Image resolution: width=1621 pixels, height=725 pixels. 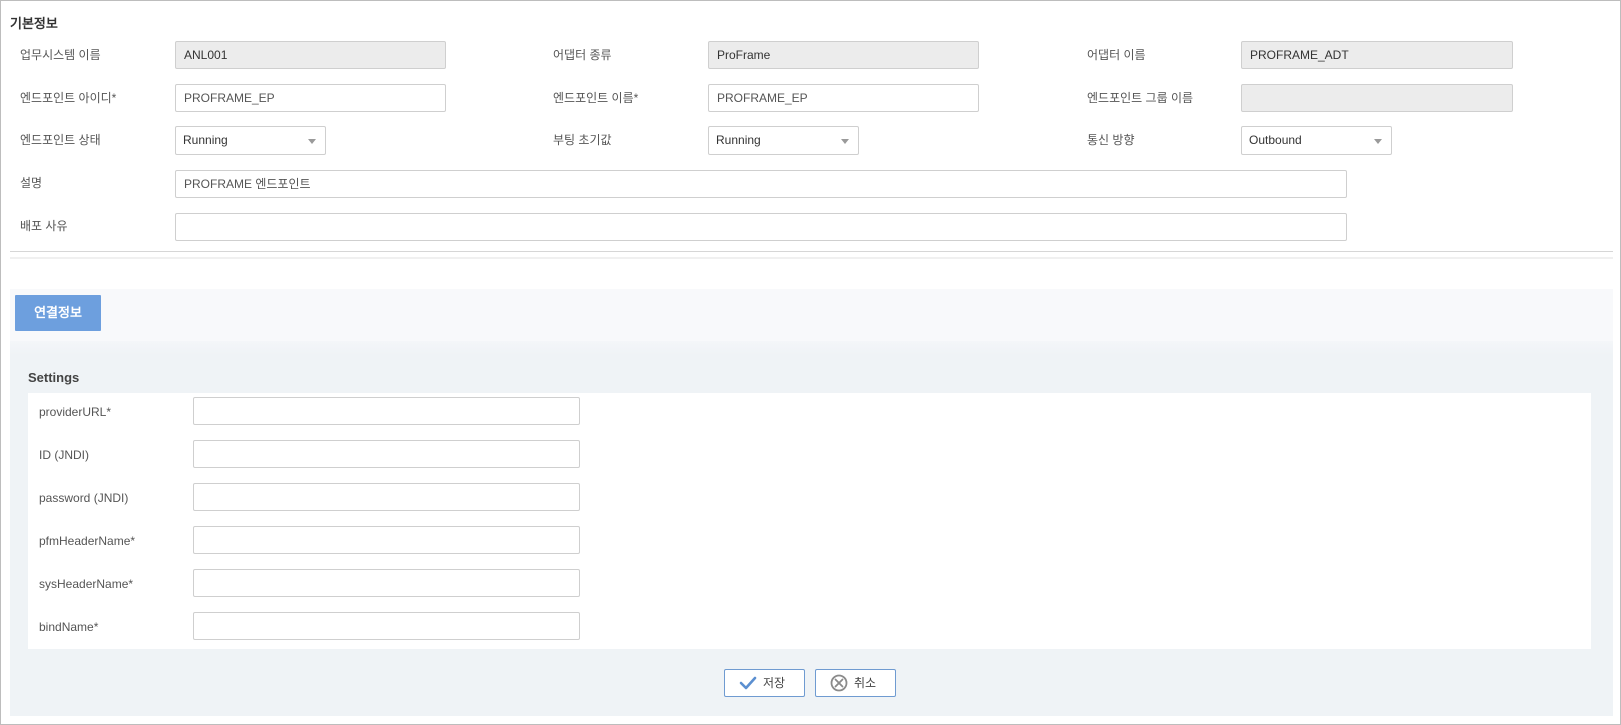 What do you see at coordinates (34, 23) in the screenshot?
I see `basic-info-title: 기본정보` at bounding box center [34, 23].